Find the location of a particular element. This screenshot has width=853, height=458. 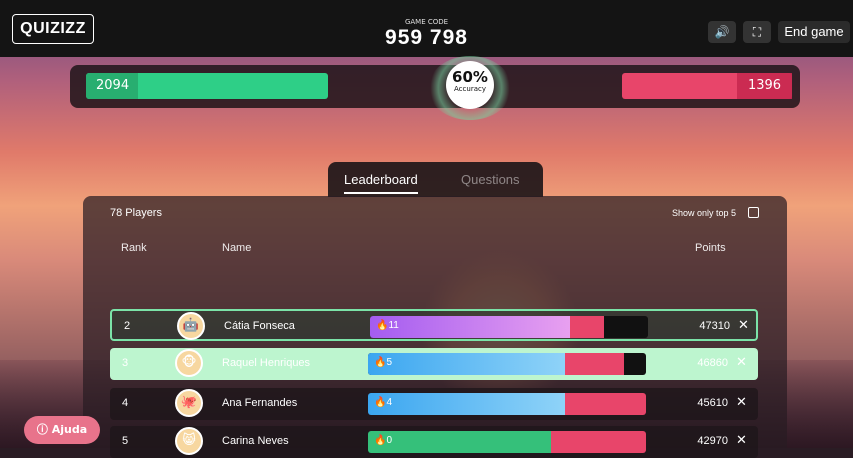

tab-bar: Leaderboard Questions is located at coordinates (435, 179).